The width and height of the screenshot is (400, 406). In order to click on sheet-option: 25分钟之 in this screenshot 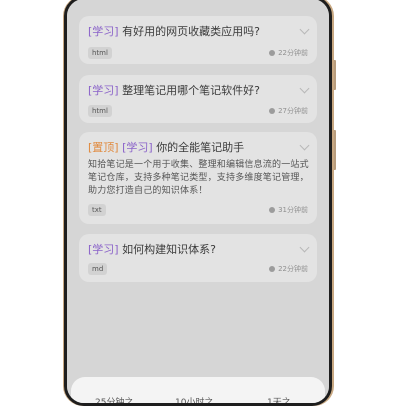, I will do `click(114, 399)`.